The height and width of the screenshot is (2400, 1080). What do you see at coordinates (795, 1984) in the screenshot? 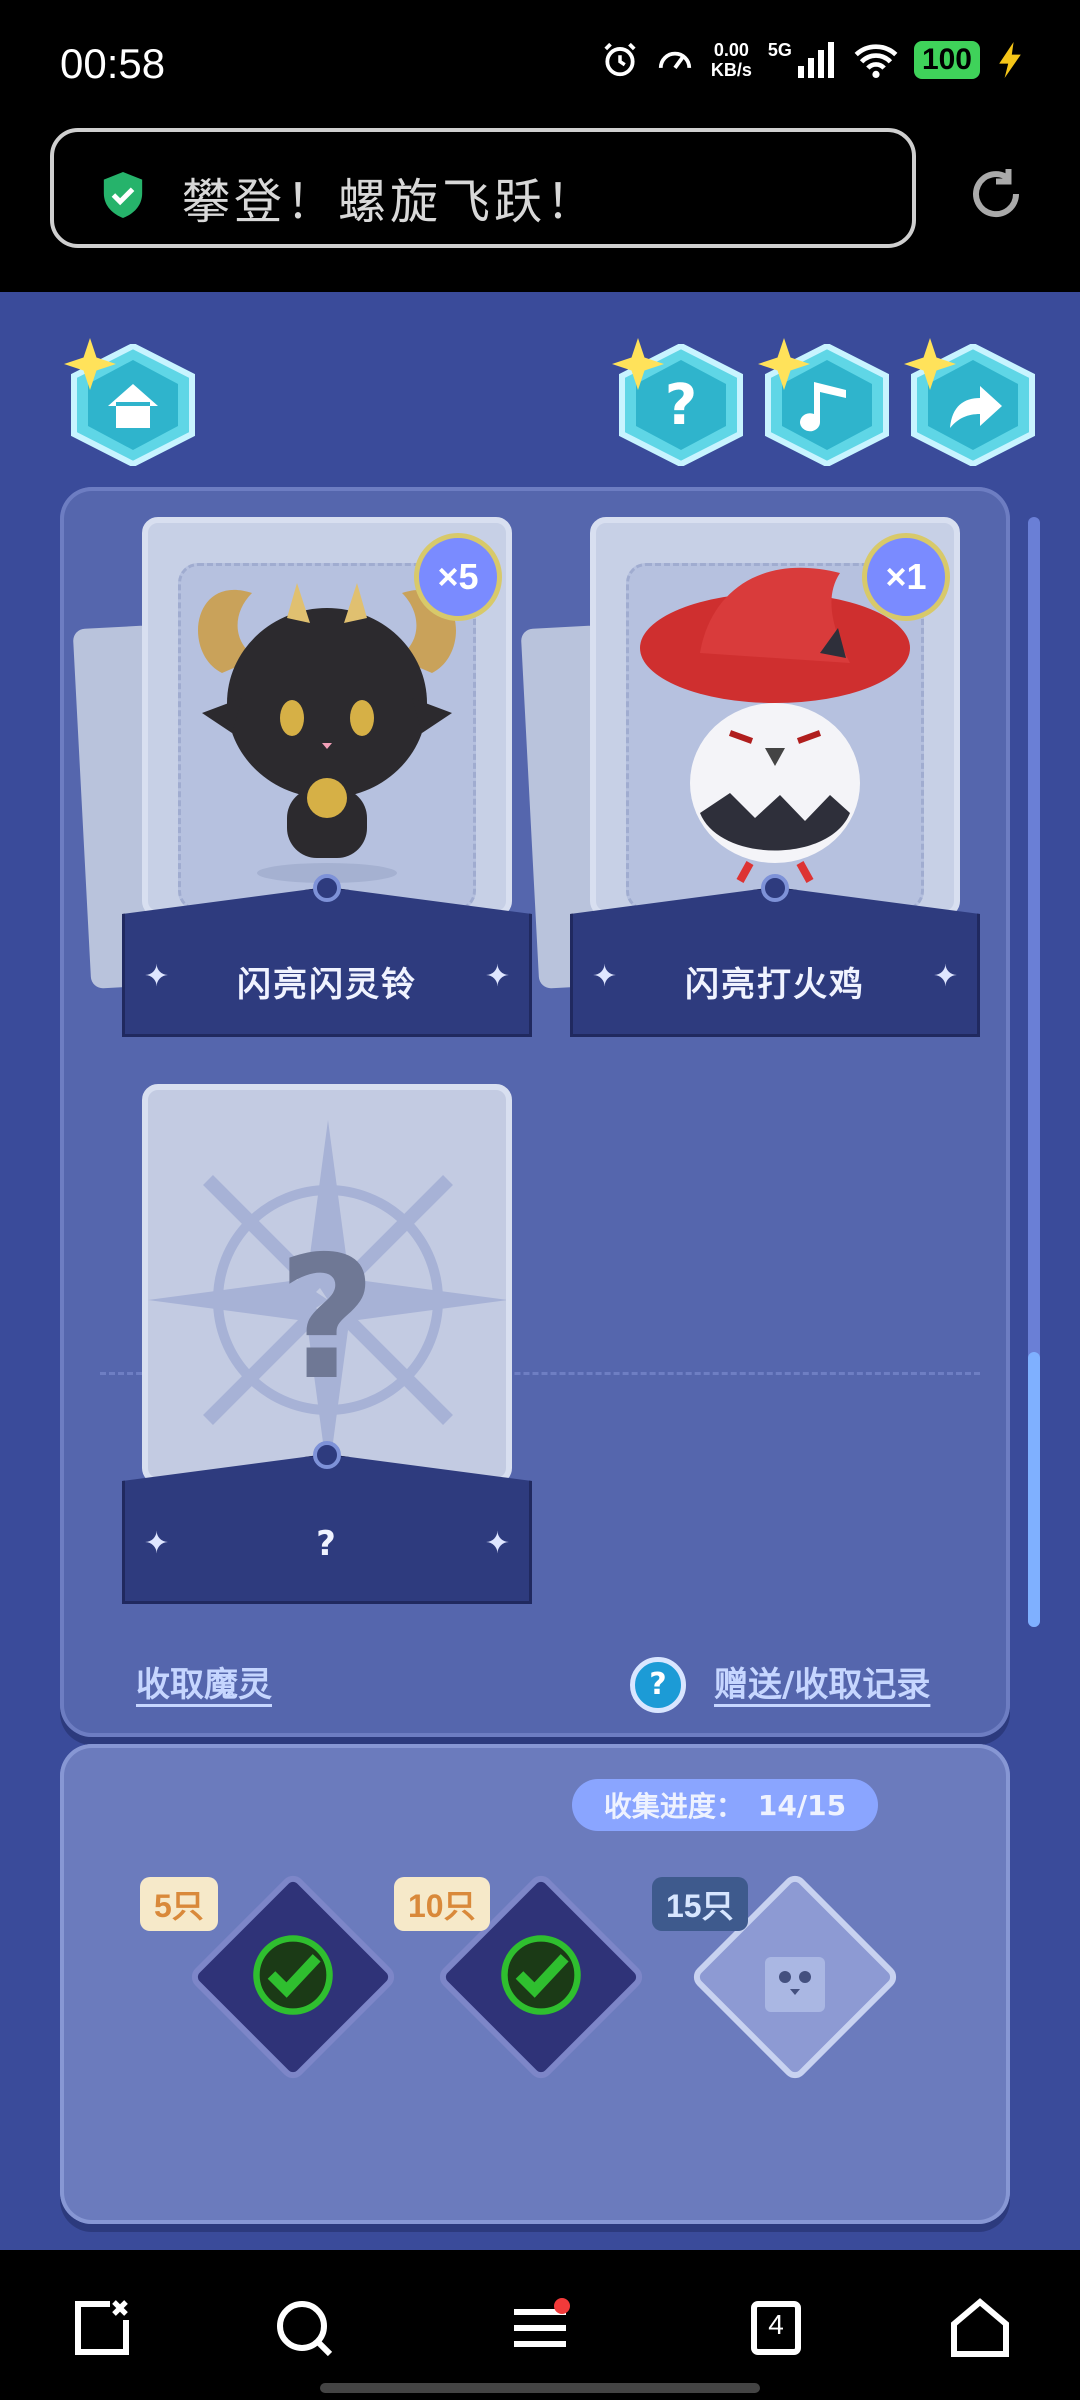
I see `penguin-box-reward-illustration` at bounding box center [795, 1984].